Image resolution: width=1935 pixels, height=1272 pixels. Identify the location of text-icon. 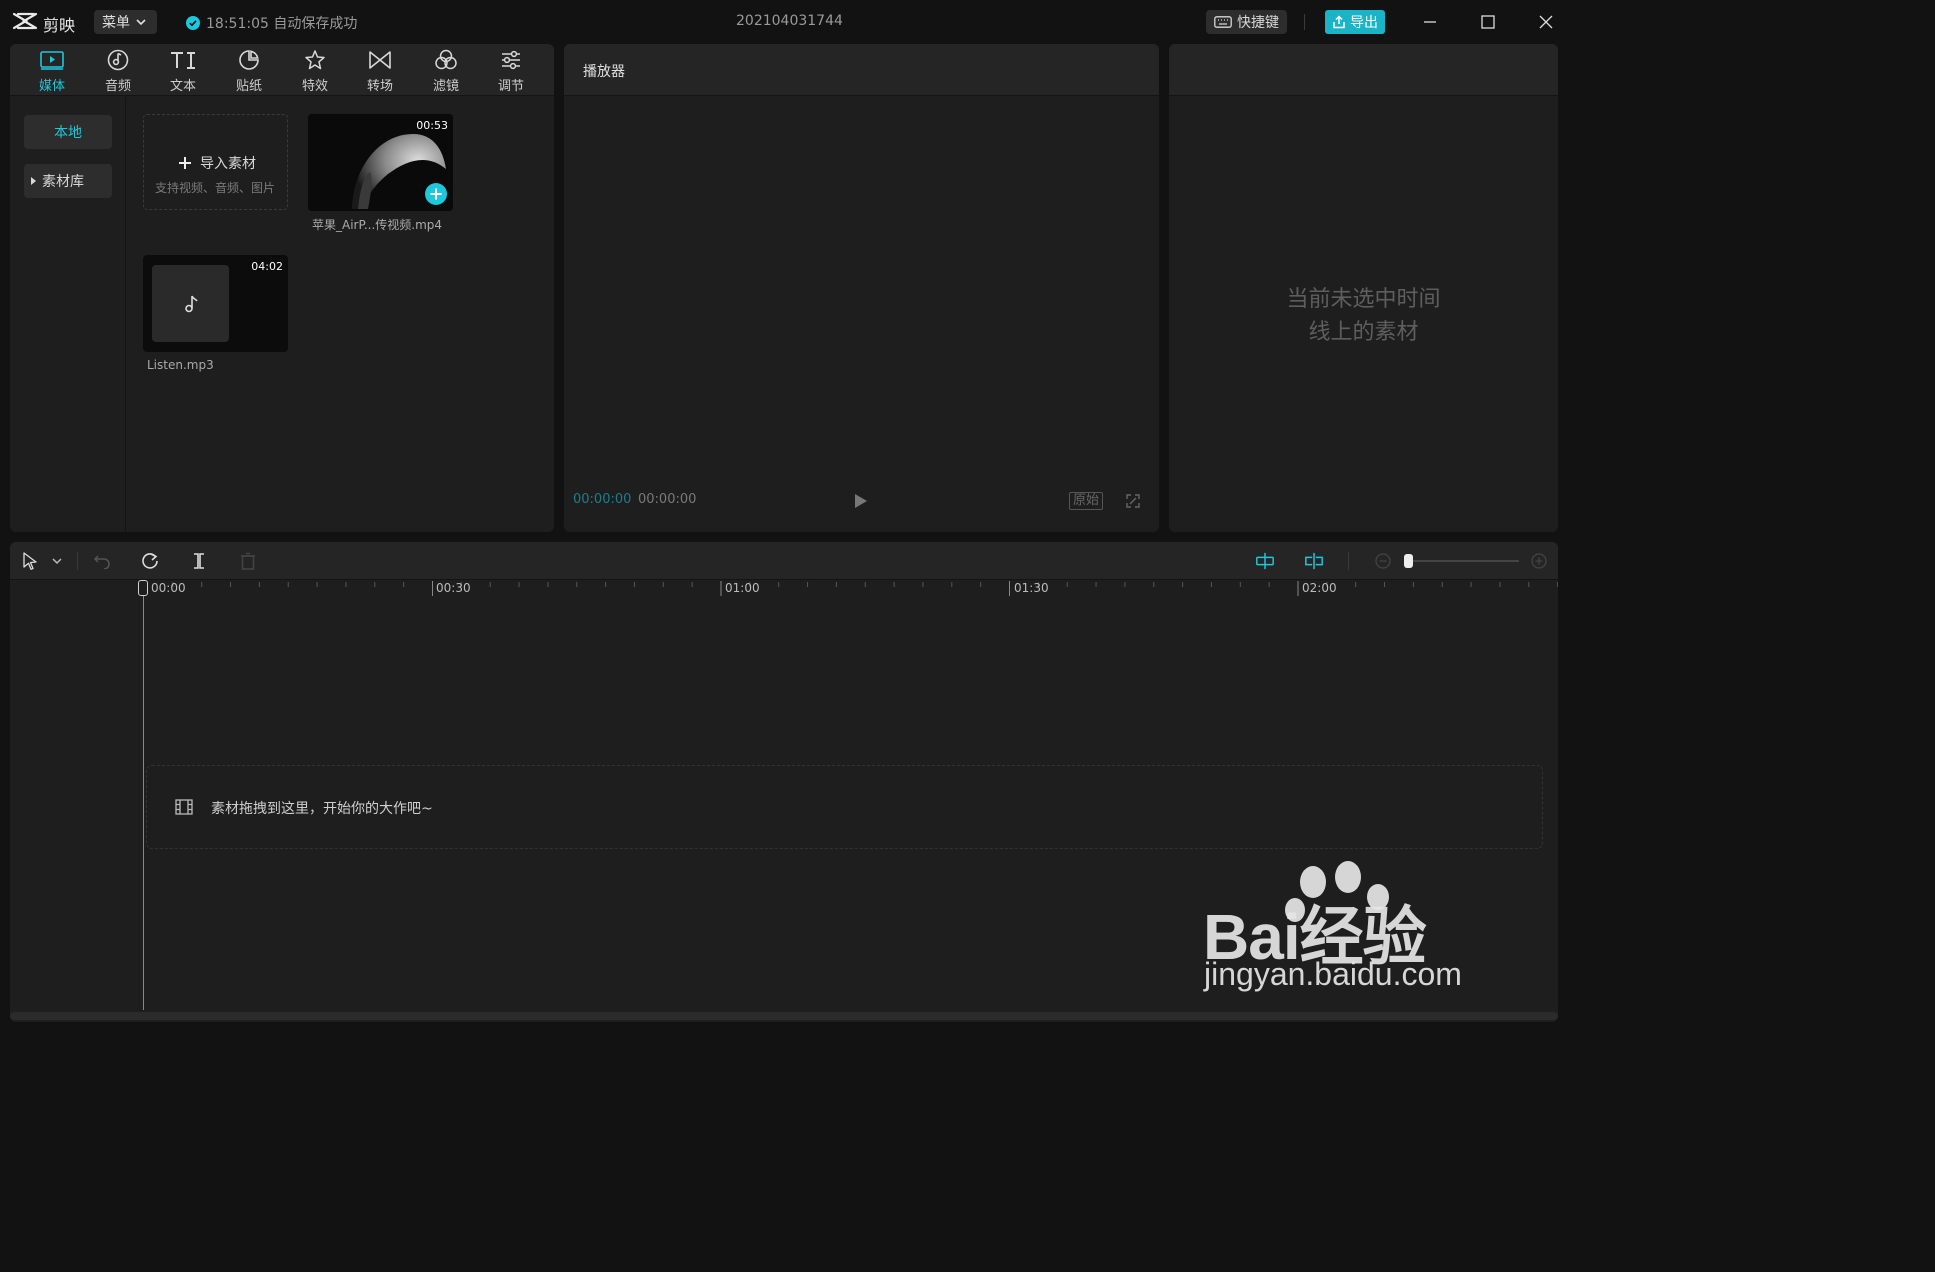
(183, 59).